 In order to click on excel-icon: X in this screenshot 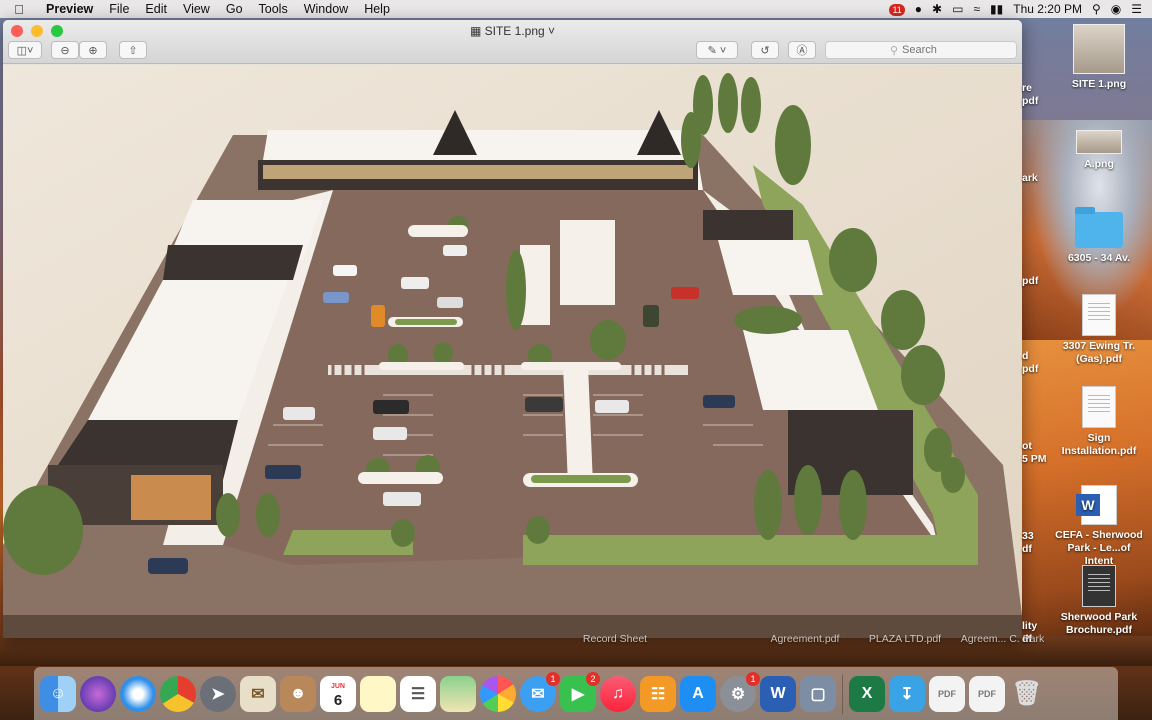, I will do `click(867, 693)`.